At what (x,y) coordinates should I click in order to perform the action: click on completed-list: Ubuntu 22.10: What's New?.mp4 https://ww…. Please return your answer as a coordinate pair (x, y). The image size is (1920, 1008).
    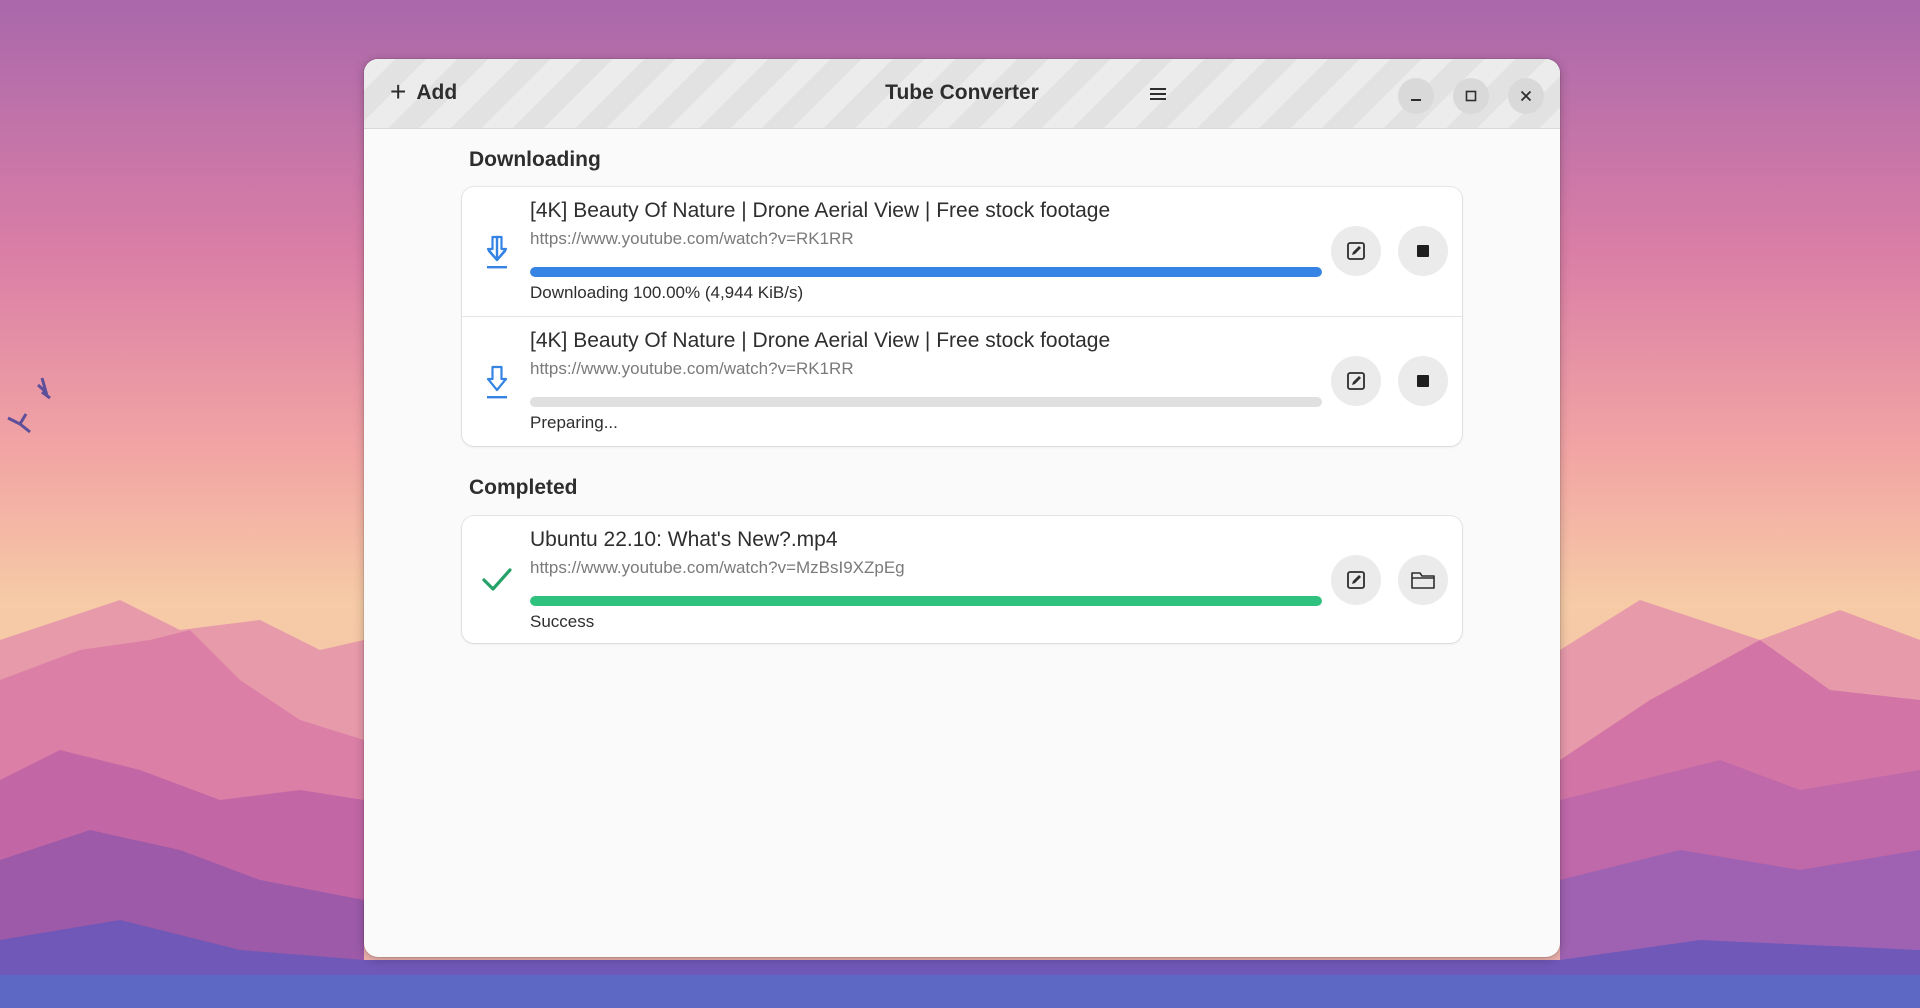
    Looking at the image, I should click on (962, 579).